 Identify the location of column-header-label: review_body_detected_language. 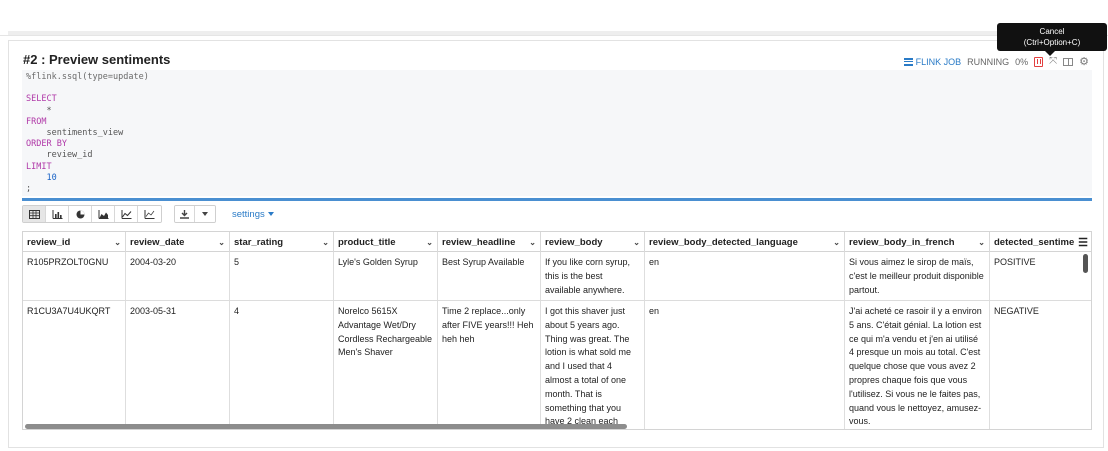
(723, 242).